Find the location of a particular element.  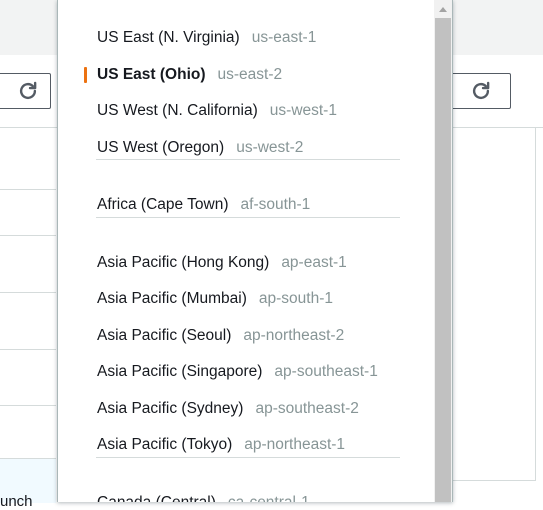

region-code: ap-east-1 is located at coordinates (314, 262).